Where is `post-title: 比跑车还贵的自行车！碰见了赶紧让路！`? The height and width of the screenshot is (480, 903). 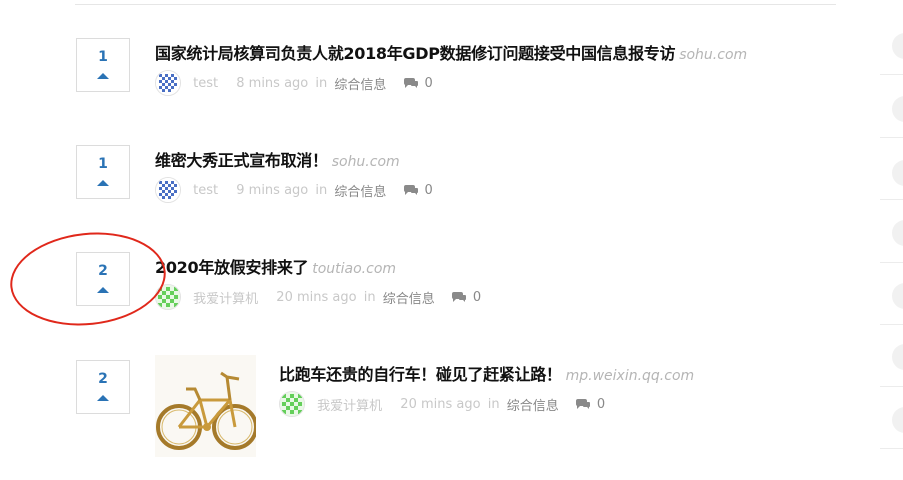 post-title: 比跑车还贵的自行车！碰见了赶紧让路！ is located at coordinates (420, 374).